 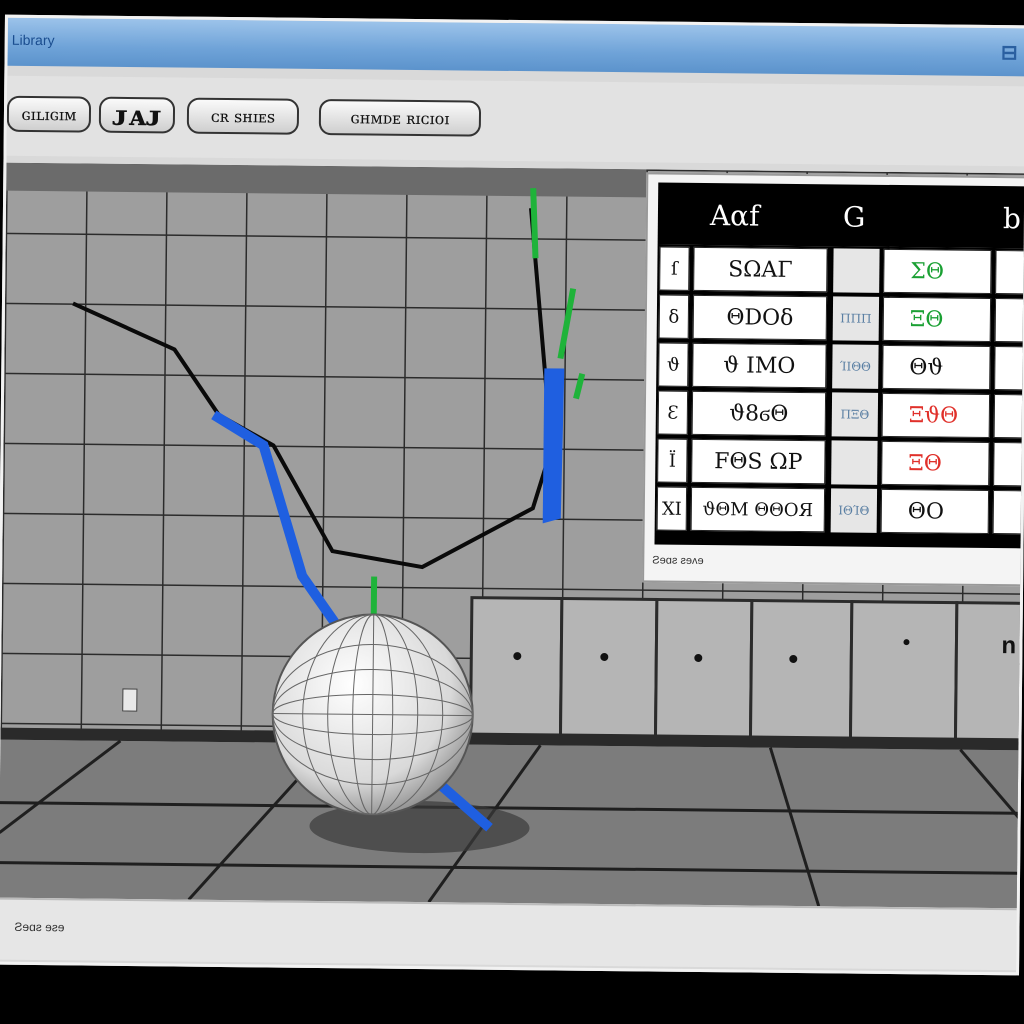 I want to click on row-index: Ϊ, so click(x=672, y=460).